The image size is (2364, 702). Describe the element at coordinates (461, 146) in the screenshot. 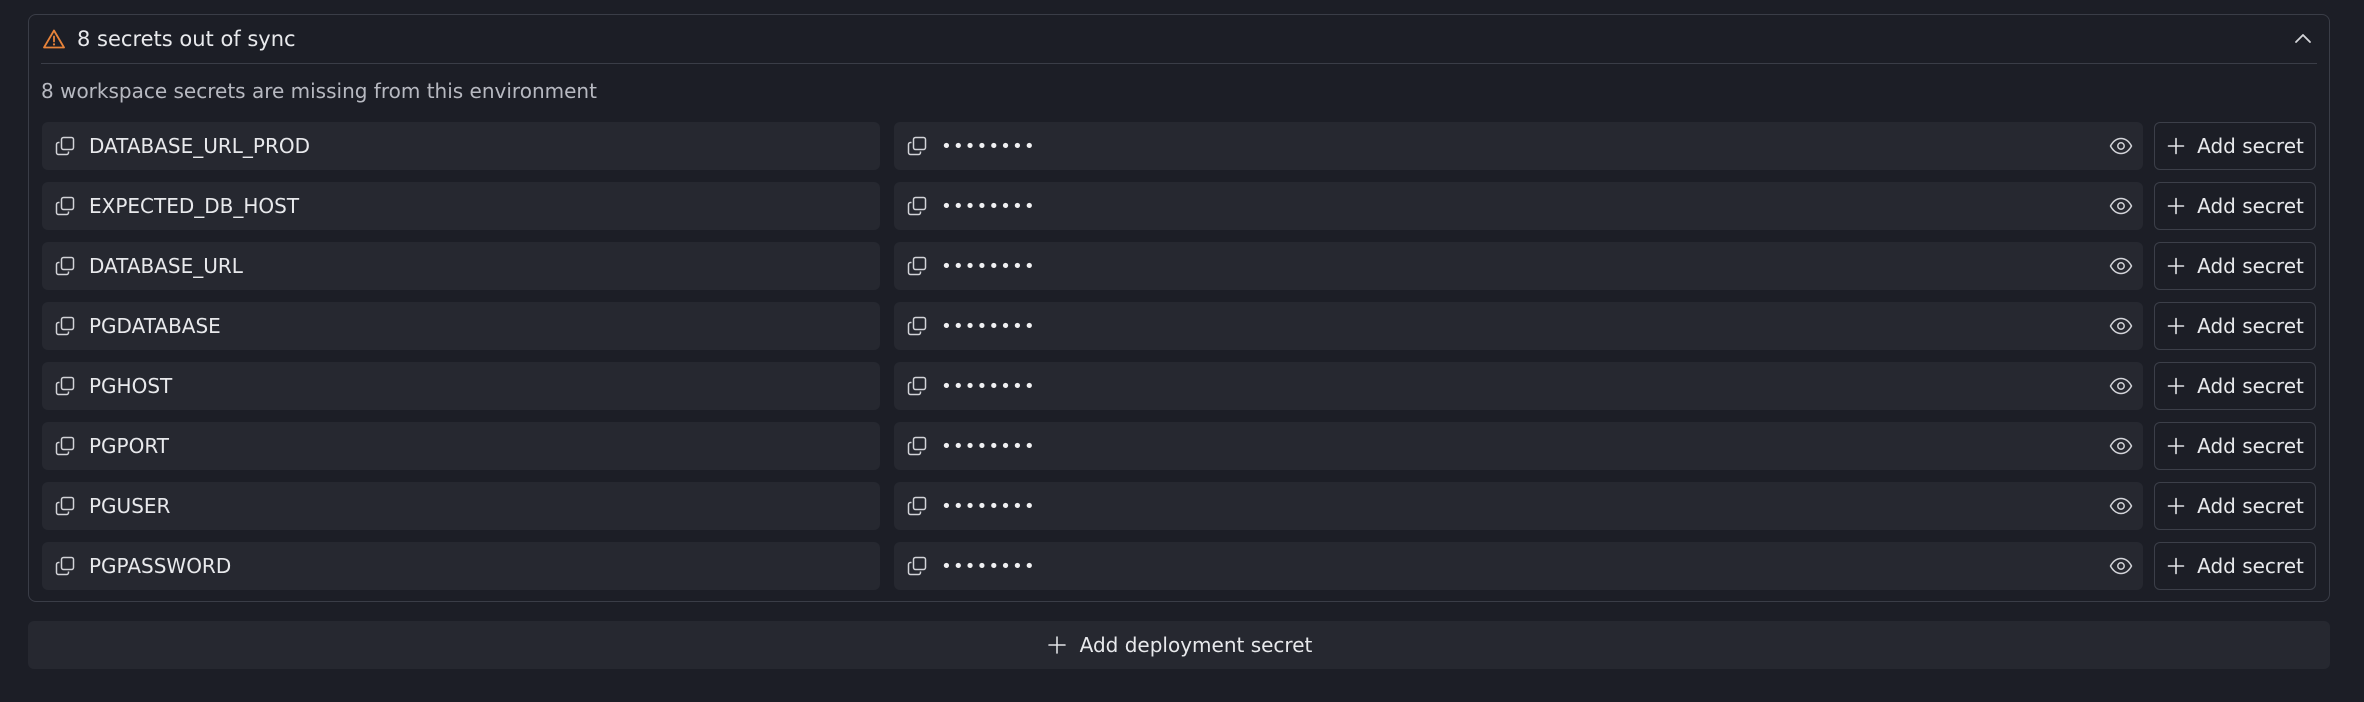

I see `secret-name-field: DATABASE_URL_PROD` at that location.